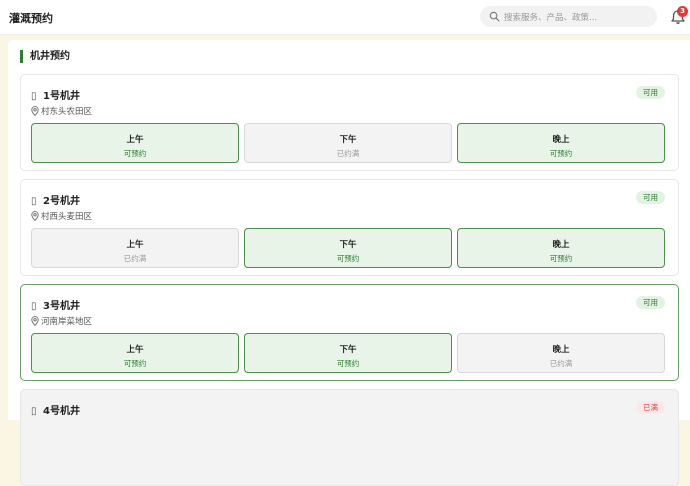  I want to click on notification-badge: 3, so click(682, 11).